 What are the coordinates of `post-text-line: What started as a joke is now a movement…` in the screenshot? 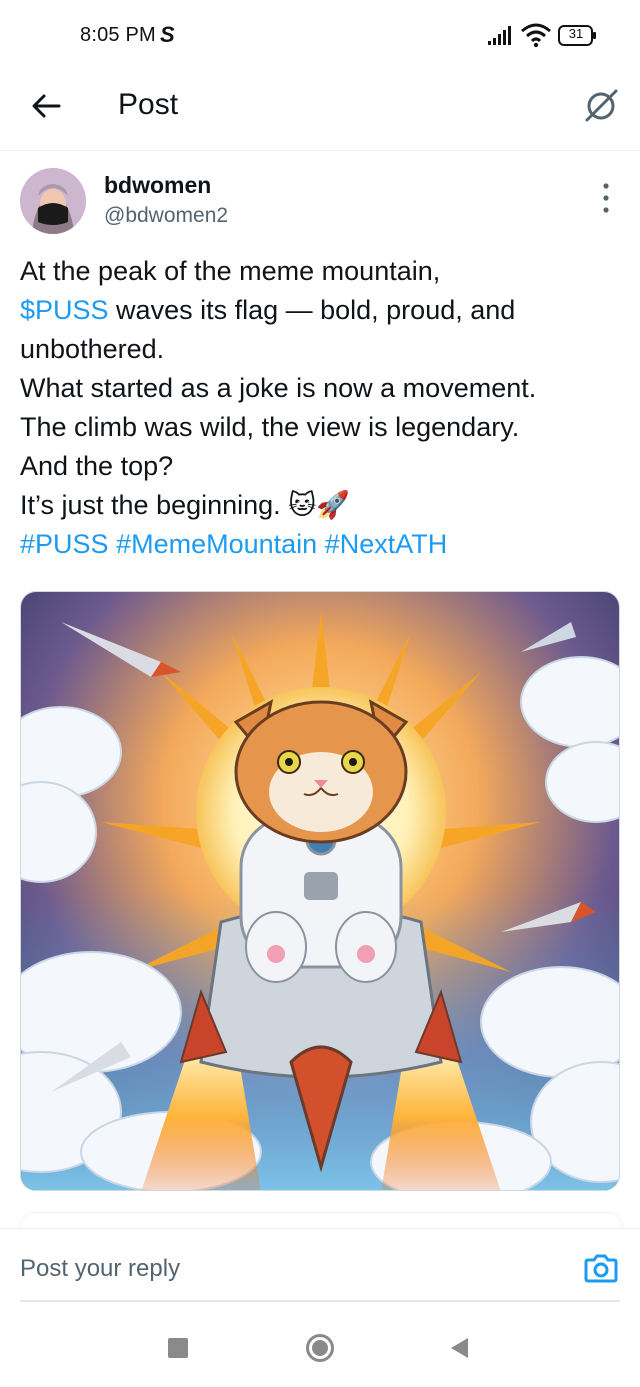 It's located at (278, 388).